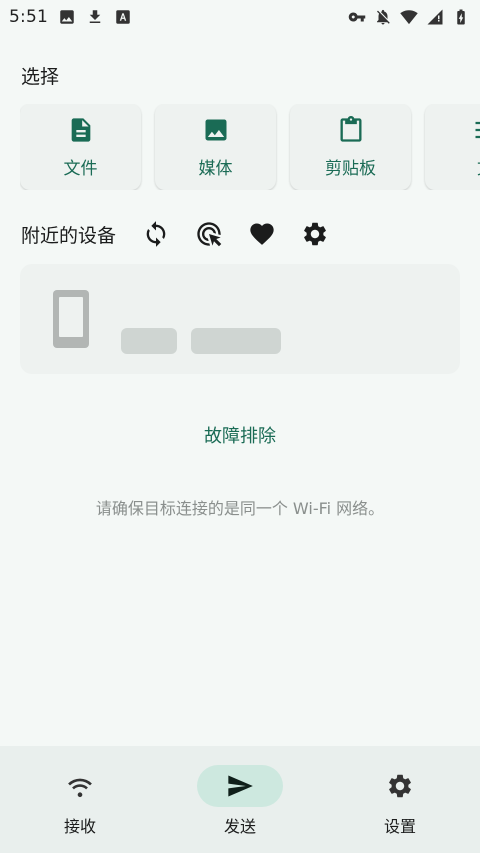 The height and width of the screenshot is (853, 480). I want to click on select-title: 选择, so click(40, 77).